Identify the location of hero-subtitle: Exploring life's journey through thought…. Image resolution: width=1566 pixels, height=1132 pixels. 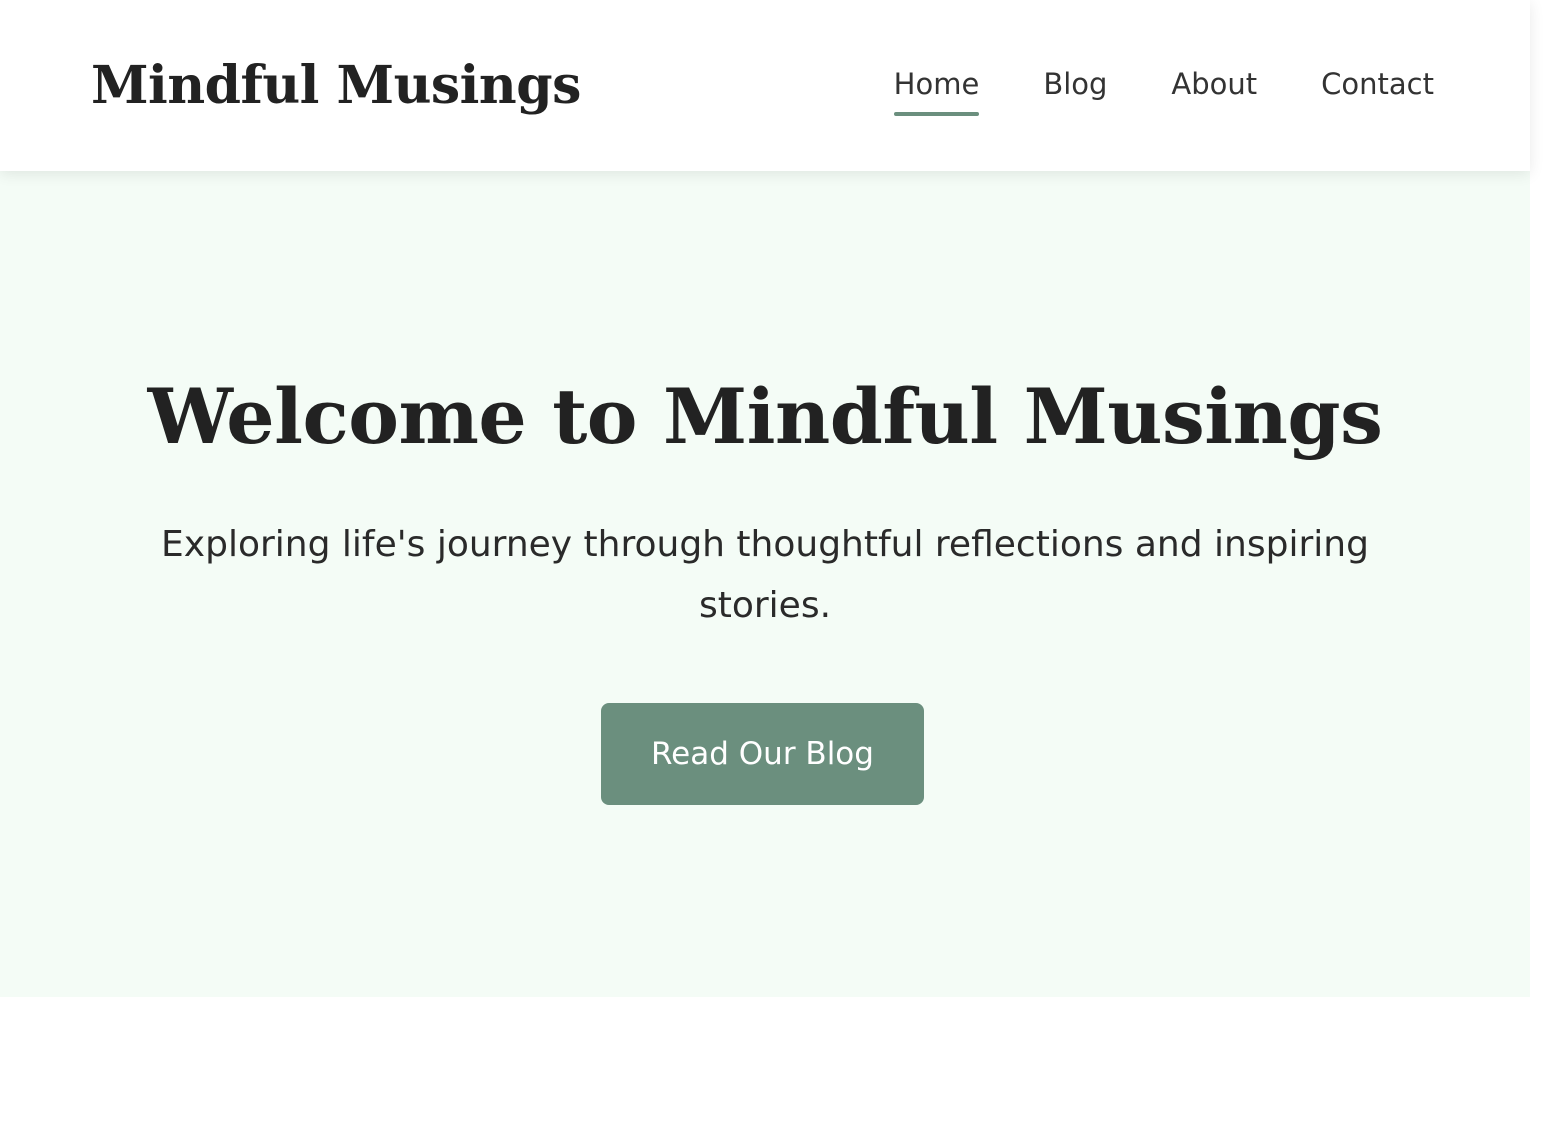
(765, 575).